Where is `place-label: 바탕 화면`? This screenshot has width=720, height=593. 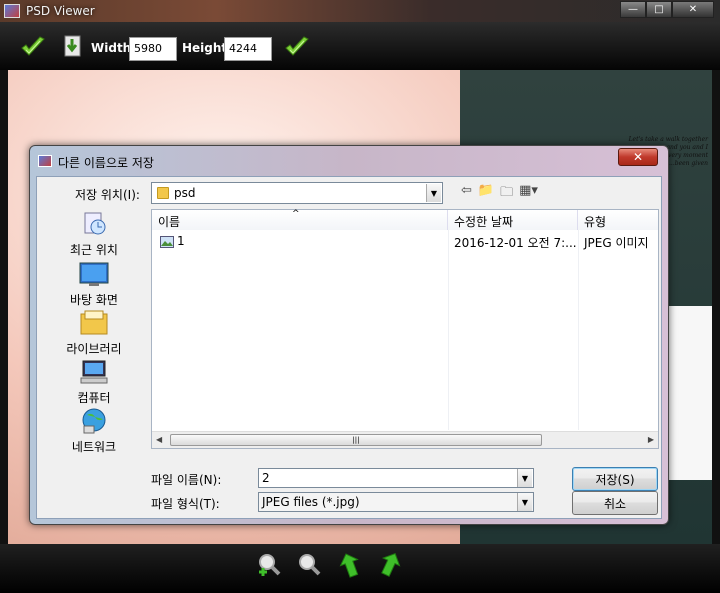
place-label: 바탕 화면 is located at coordinates (94, 300).